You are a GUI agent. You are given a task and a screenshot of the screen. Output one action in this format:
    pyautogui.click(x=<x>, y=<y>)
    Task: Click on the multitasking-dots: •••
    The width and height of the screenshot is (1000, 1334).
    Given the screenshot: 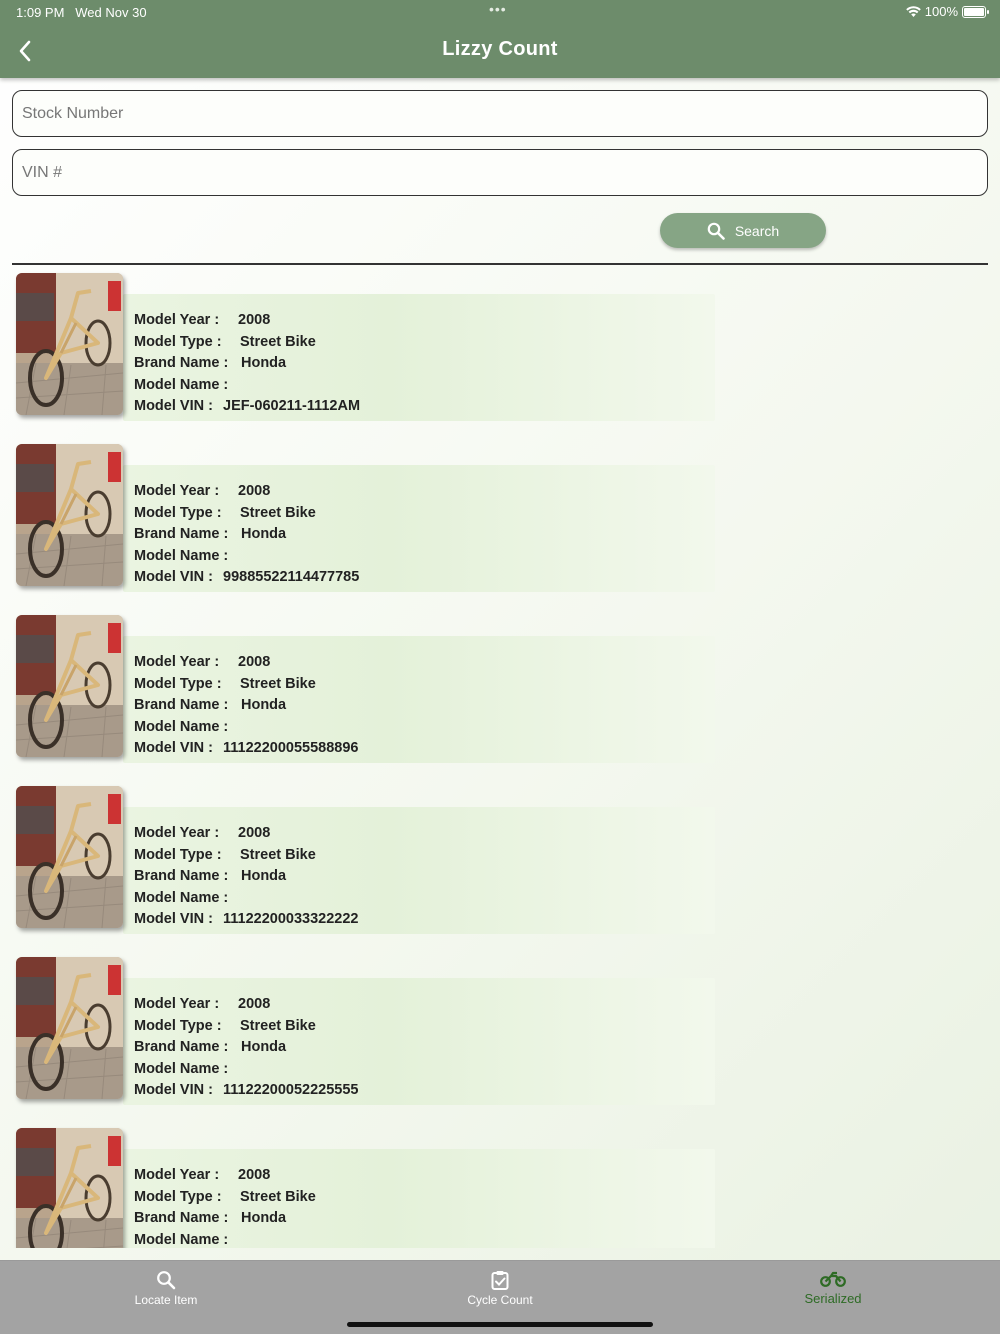 What is the action you would take?
    pyautogui.click(x=498, y=9)
    